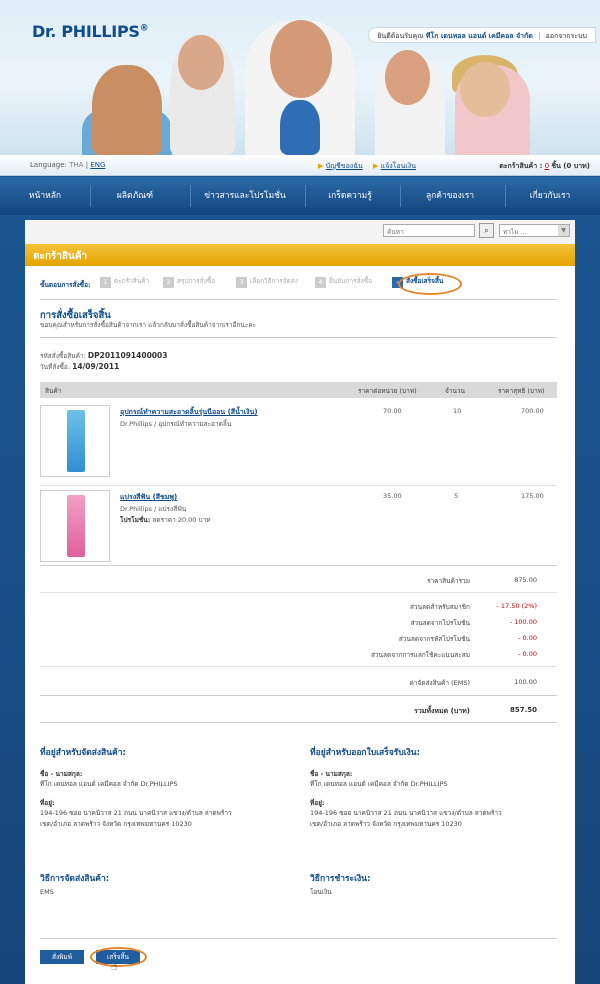 The height and width of the screenshot is (984, 600). What do you see at coordinates (398, 166) in the screenshot?
I see `transfer-notify-link: แจ้งโอนเงิน` at bounding box center [398, 166].